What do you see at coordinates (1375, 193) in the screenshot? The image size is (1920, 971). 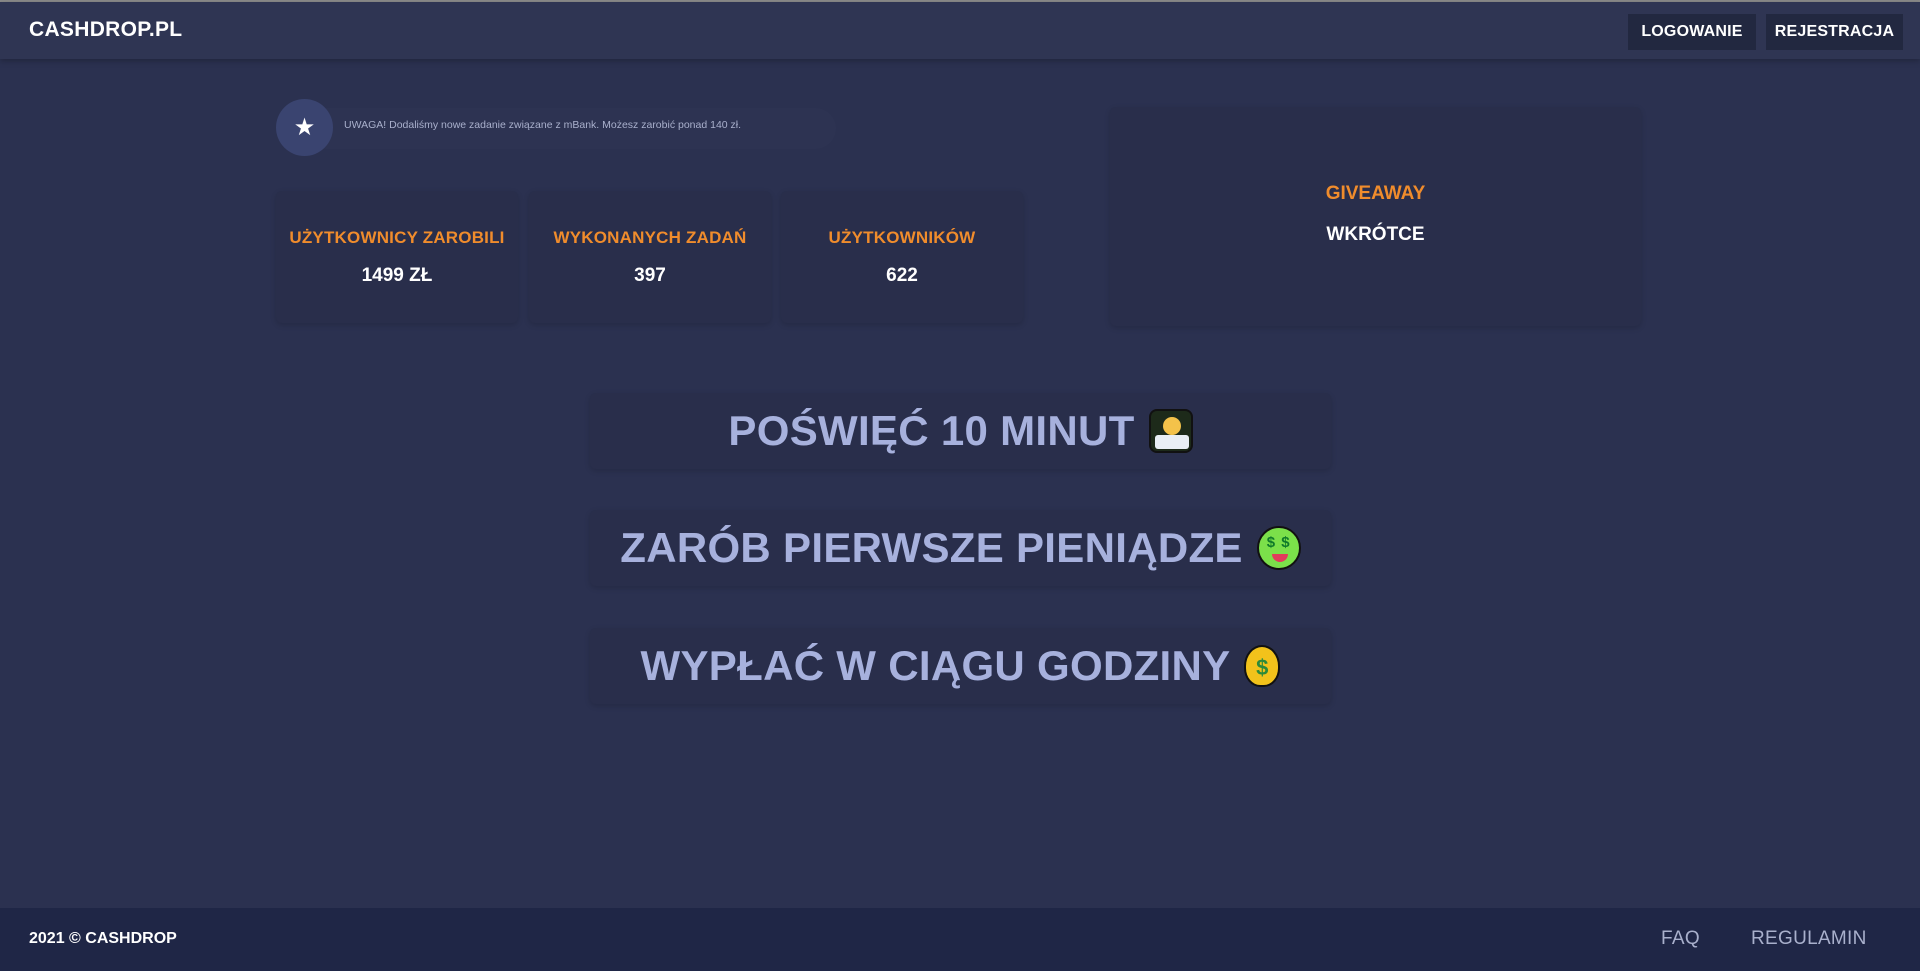 I see `giveaway-title: GIVEAWAY` at bounding box center [1375, 193].